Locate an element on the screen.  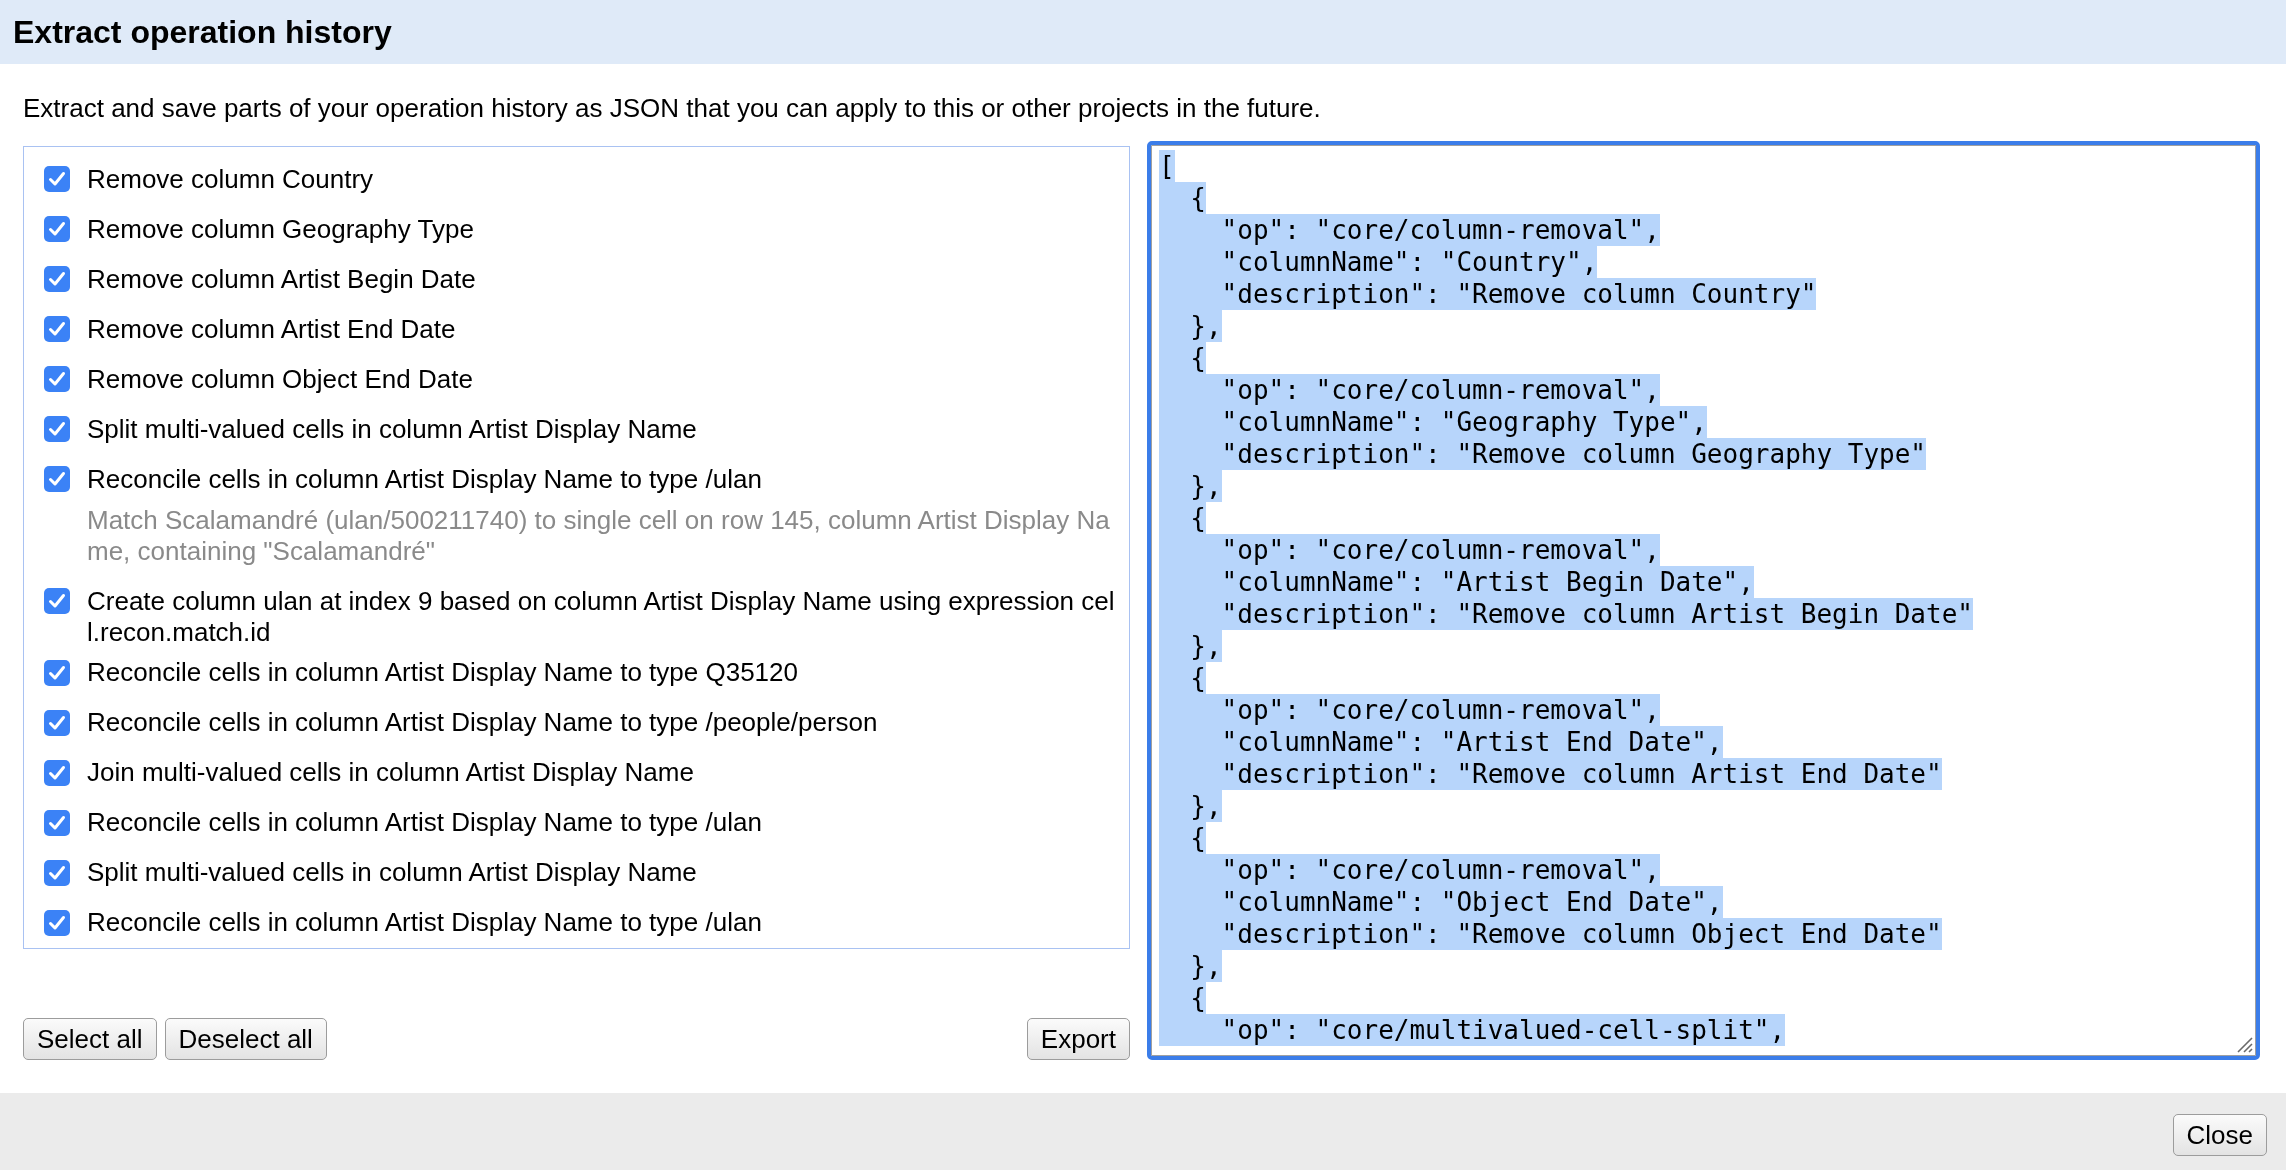
history-item-label: Reconcile cells in column Artist Display Name to type Q35120 is located at coordinates (443, 672).